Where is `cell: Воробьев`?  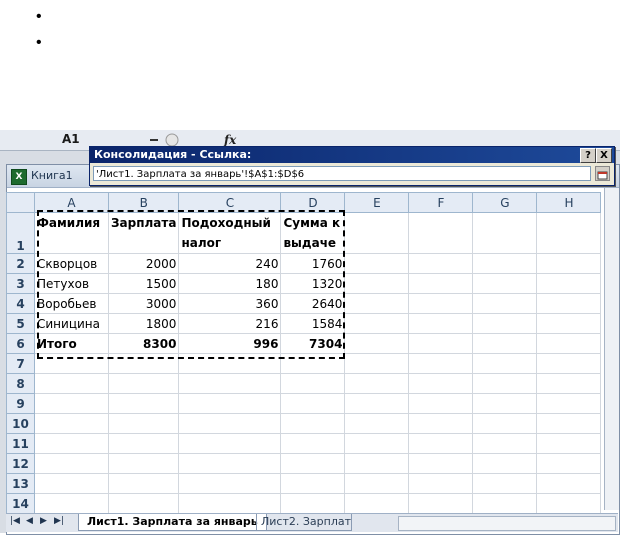 cell: Воробьев is located at coordinates (71, 303).